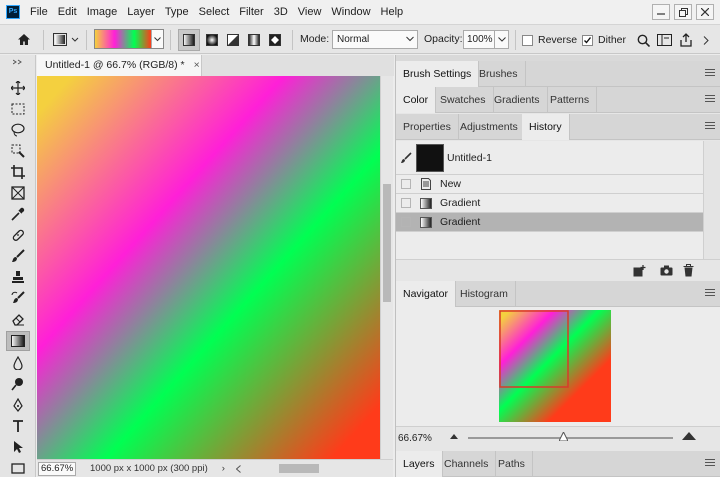  What do you see at coordinates (416, 100) in the screenshot?
I see `tab-color: Color` at bounding box center [416, 100].